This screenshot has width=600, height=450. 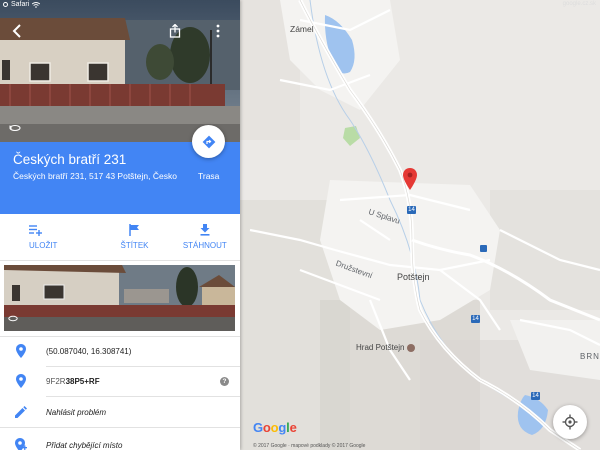 I want to click on save-button-label: ULOŽIT, so click(x=43, y=245).